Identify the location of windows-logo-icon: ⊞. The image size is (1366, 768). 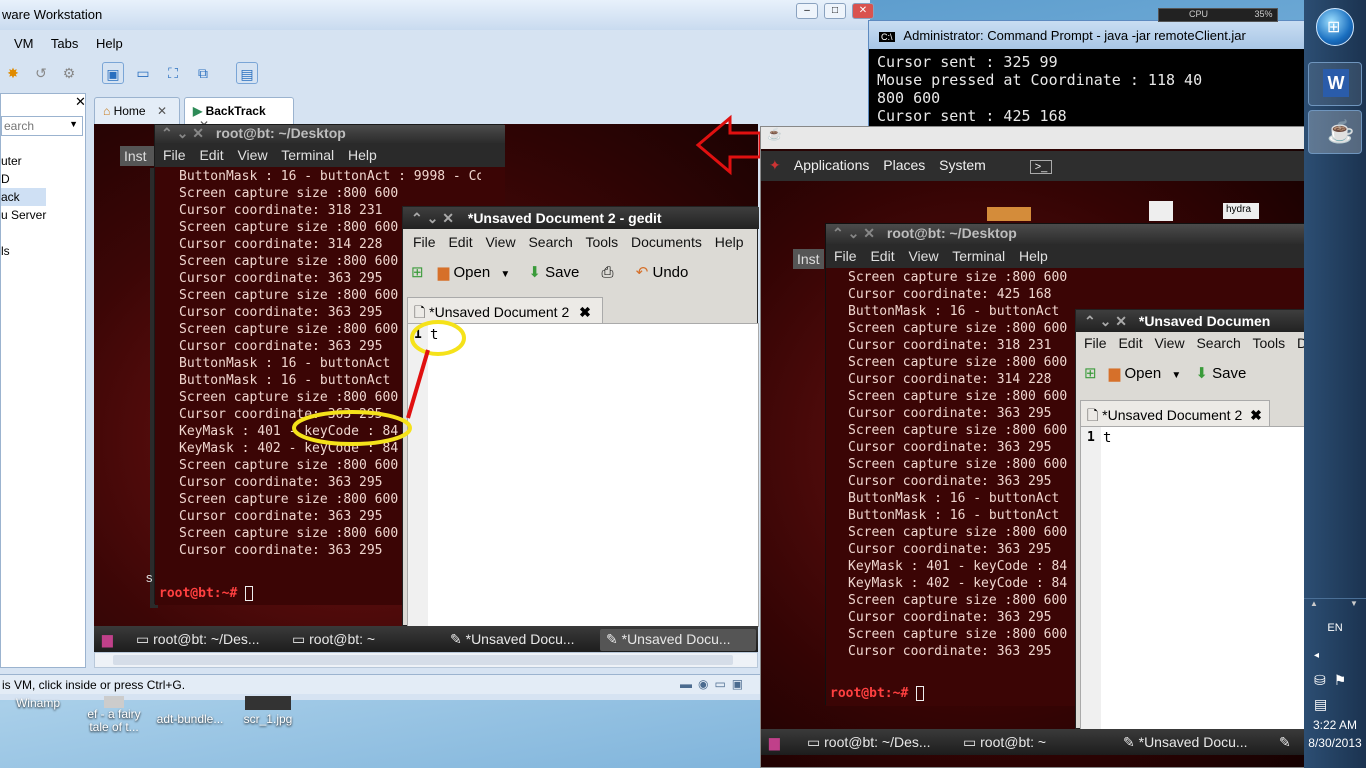
(1334, 27).